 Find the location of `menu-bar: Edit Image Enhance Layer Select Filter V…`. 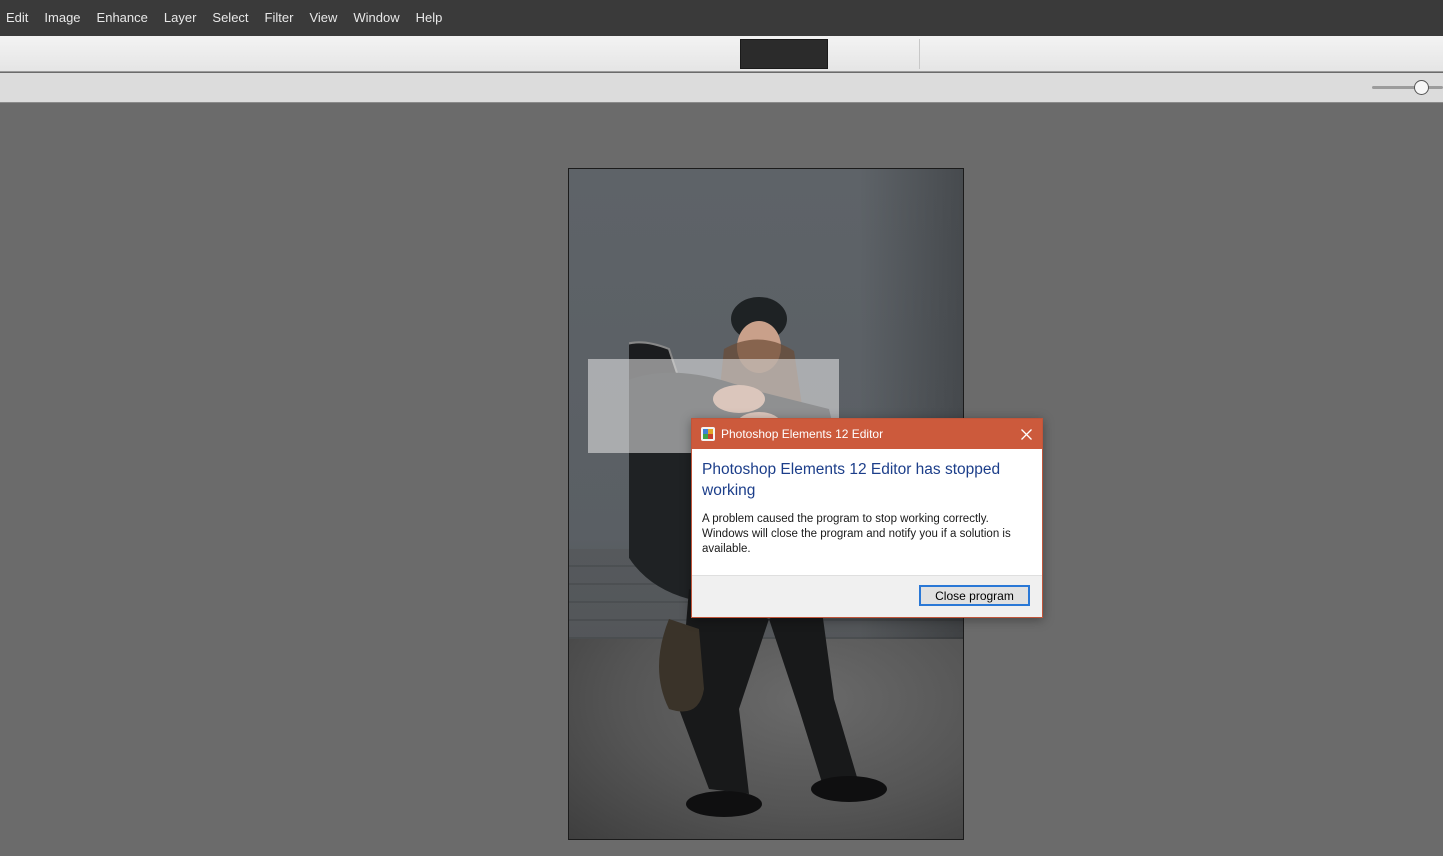

menu-bar: Edit Image Enhance Layer Select Filter V… is located at coordinates (721, 18).